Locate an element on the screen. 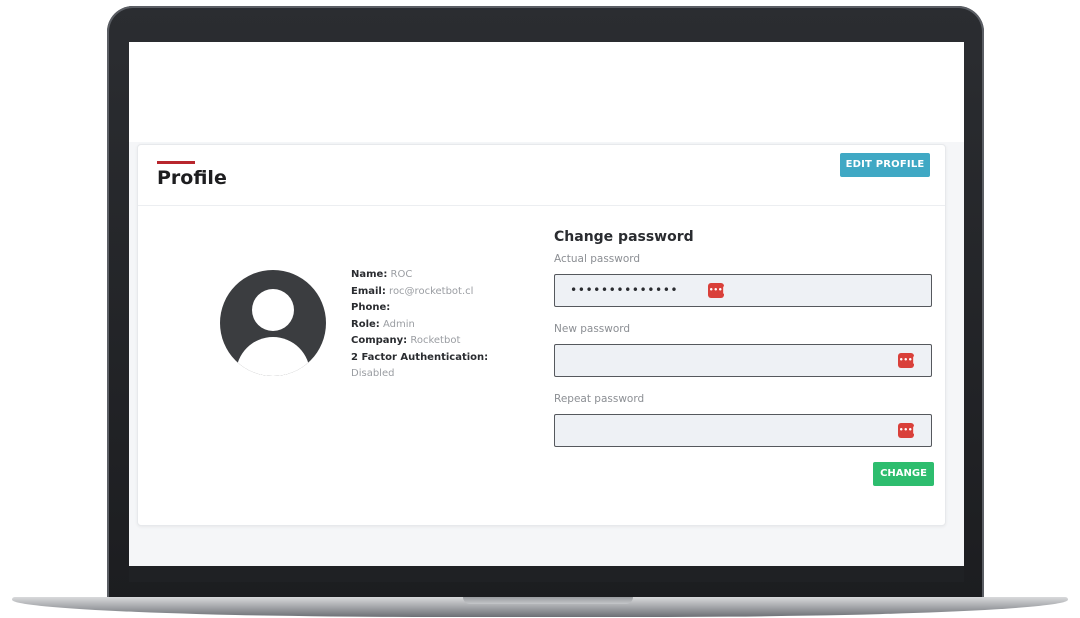  info-email: Email: roc@rocketbot.cl is located at coordinates (438, 292).